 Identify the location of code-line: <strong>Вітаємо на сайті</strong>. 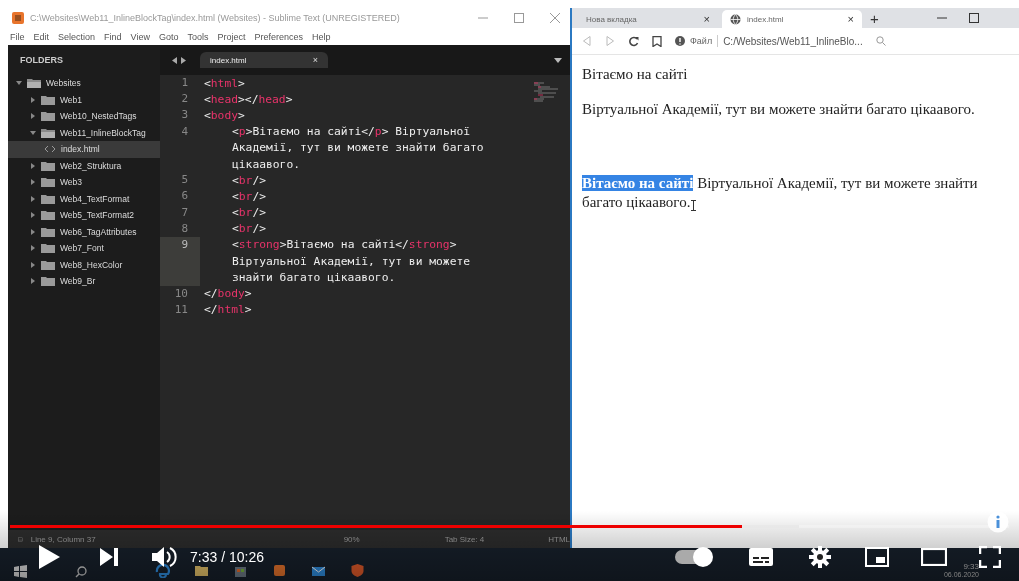
(344, 245).